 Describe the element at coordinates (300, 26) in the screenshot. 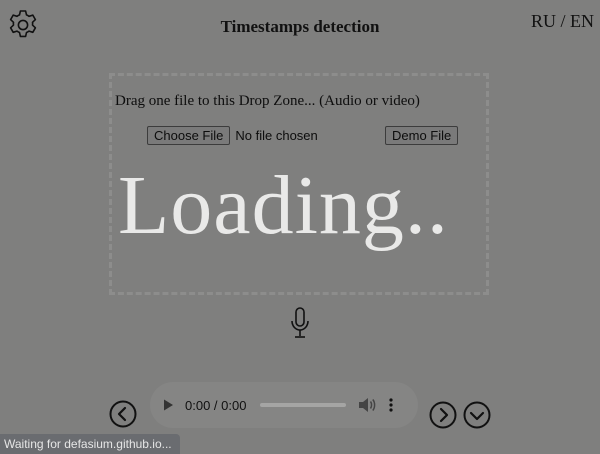

I see `page-title: Timestamps detection` at that location.